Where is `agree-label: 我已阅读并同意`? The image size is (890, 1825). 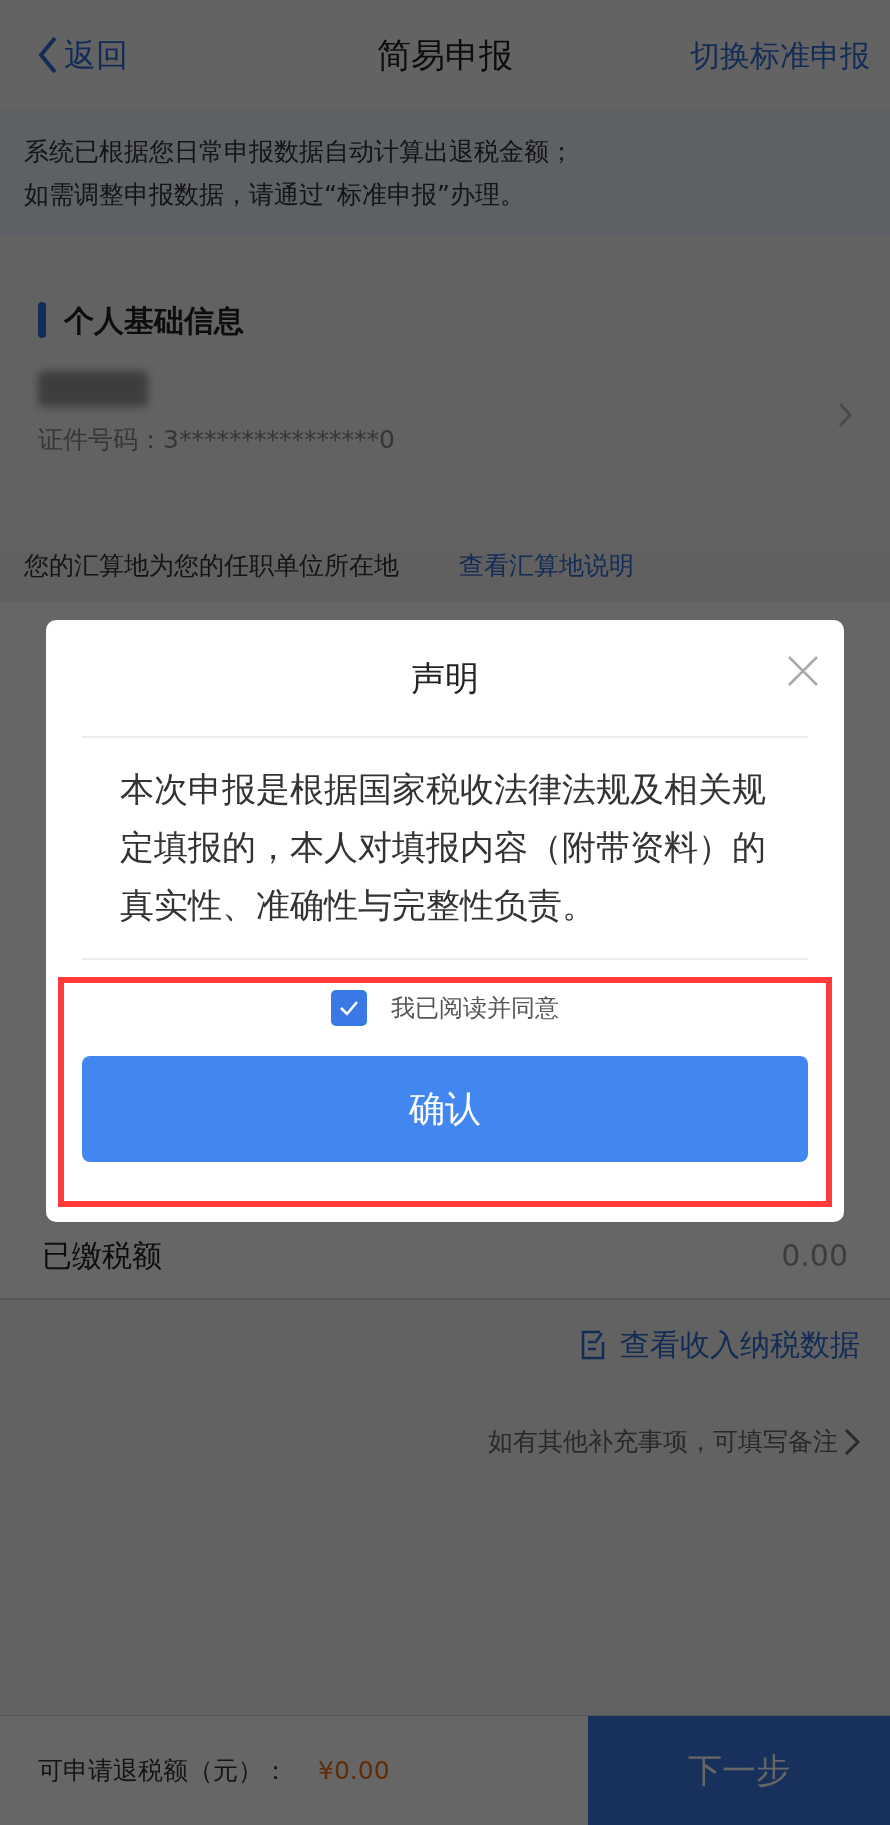
agree-label: 我已阅读并同意 is located at coordinates (475, 1008).